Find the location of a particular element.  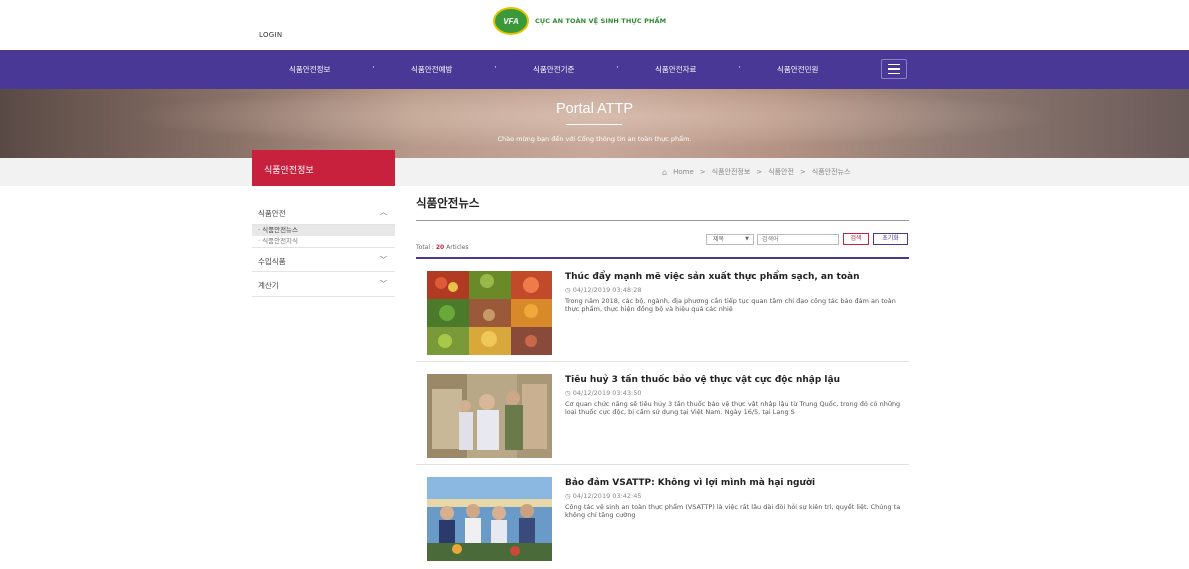

sidebar-item-food-safety: 식품안전 ︿ is located at coordinates (323, 212).